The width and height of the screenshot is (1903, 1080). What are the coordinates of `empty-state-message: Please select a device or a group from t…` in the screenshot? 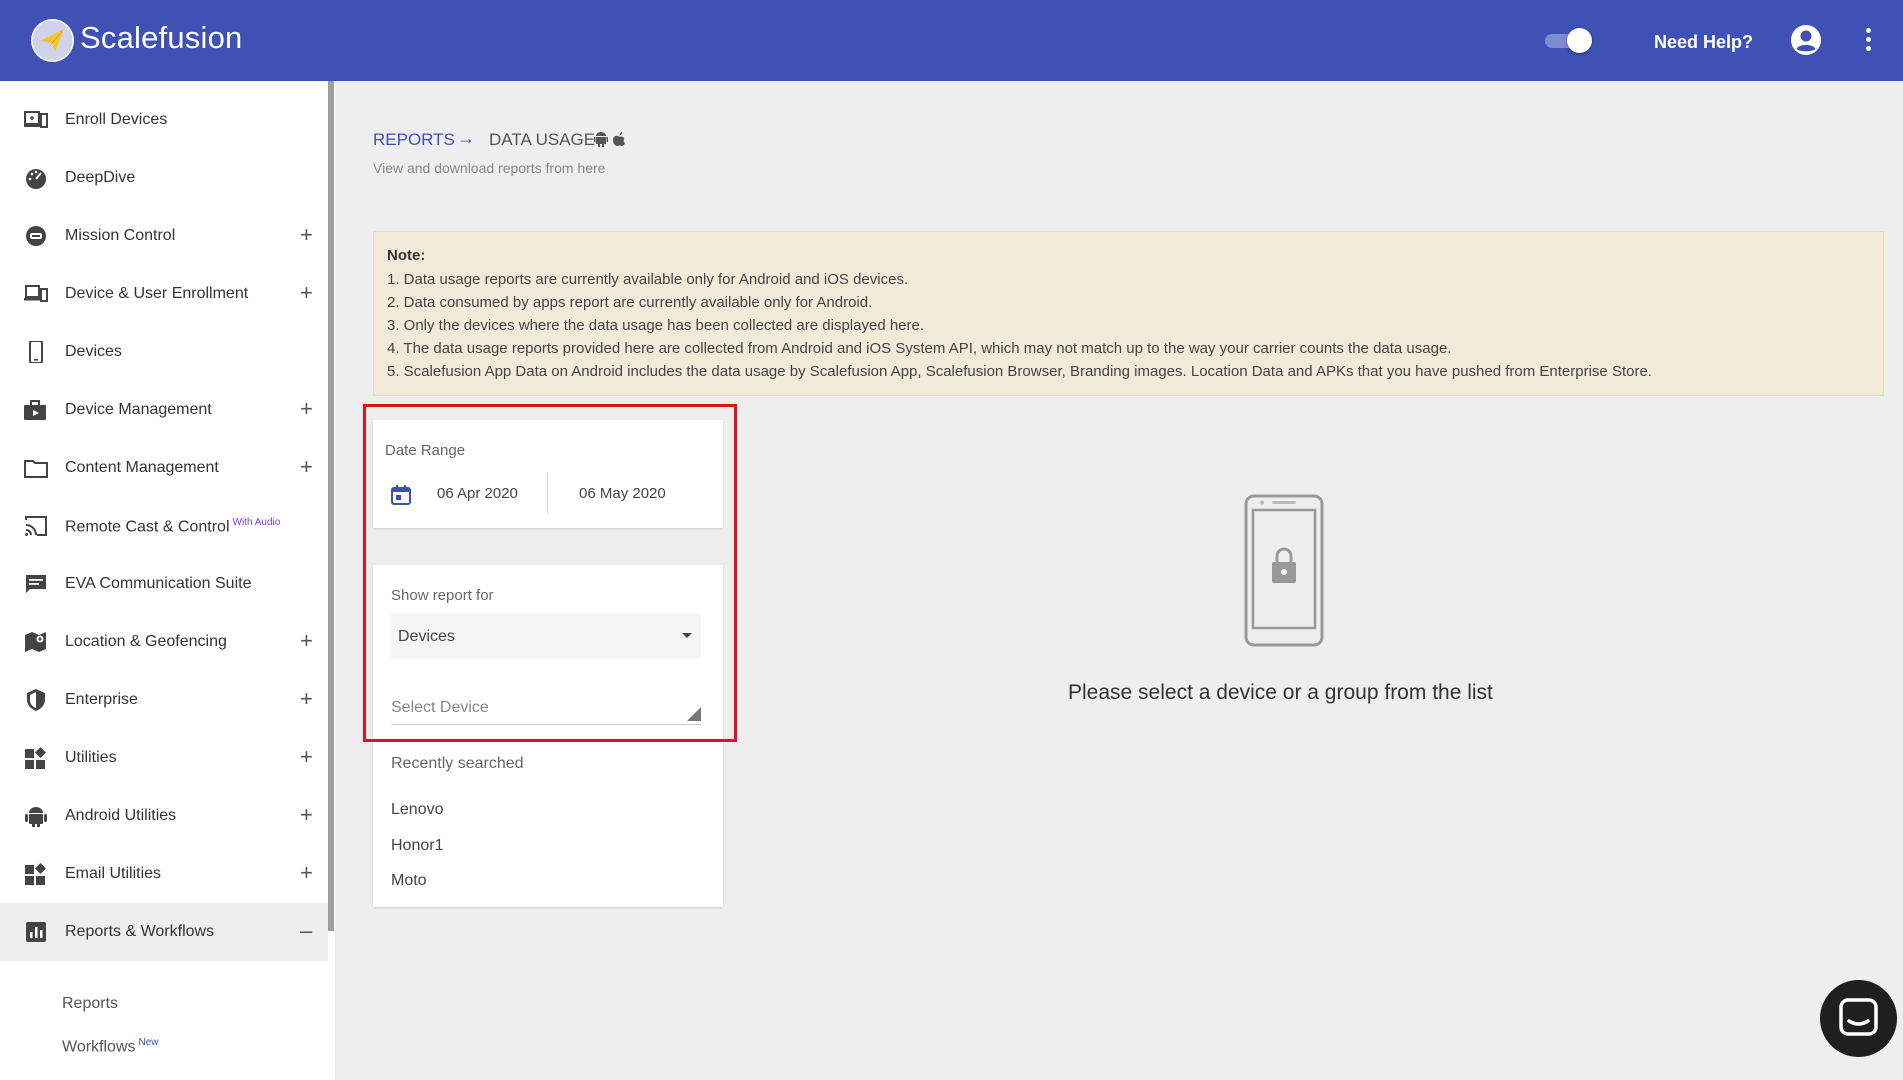 It's located at (1280, 692).